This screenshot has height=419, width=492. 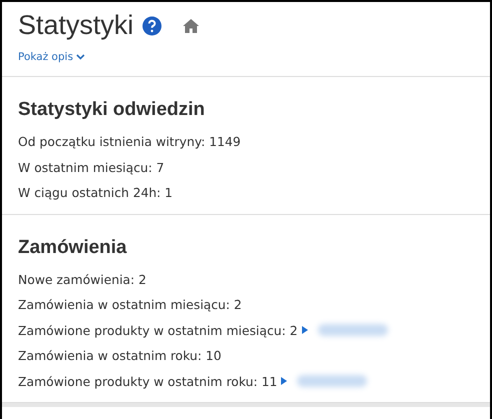 I want to click on stat-line: Zamówione produkty w ostatnim miesiącu: 2, so click(x=158, y=330).